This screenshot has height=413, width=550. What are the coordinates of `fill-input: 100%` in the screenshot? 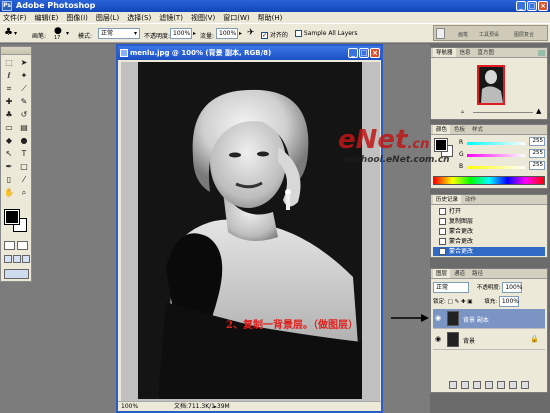 It's located at (508, 301).